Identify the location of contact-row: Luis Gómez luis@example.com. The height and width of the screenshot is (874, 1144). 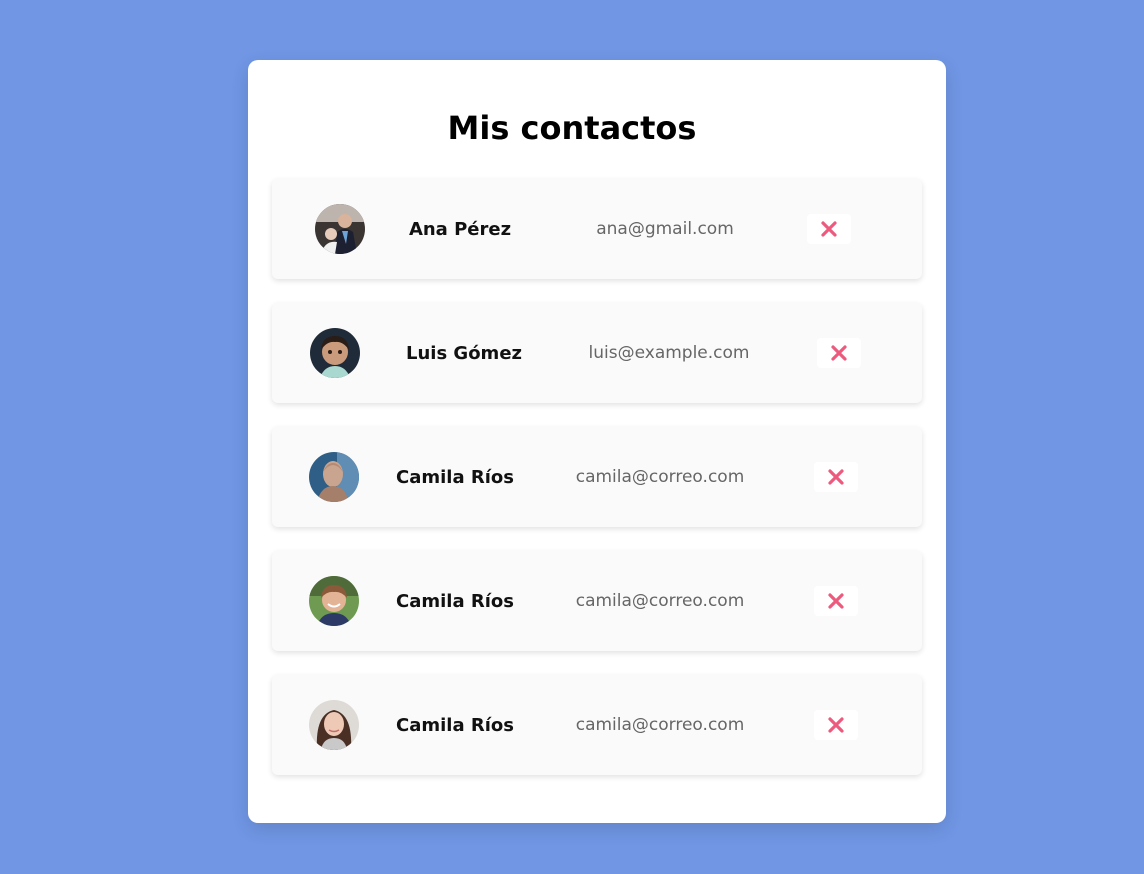
(597, 353).